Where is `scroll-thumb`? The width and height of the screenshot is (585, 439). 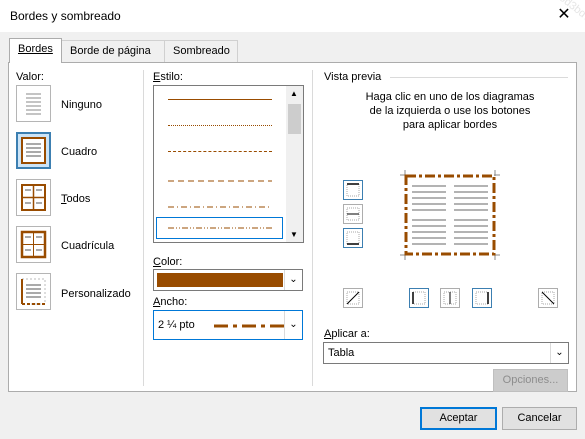 scroll-thumb is located at coordinates (294, 119).